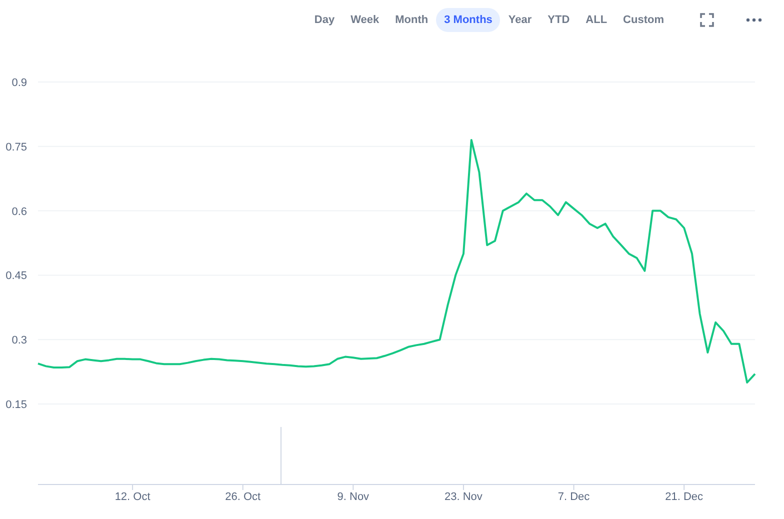 The height and width of the screenshot is (519, 784). What do you see at coordinates (411, 20) in the screenshot?
I see `range-tab: Month` at bounding box center [411, 20].